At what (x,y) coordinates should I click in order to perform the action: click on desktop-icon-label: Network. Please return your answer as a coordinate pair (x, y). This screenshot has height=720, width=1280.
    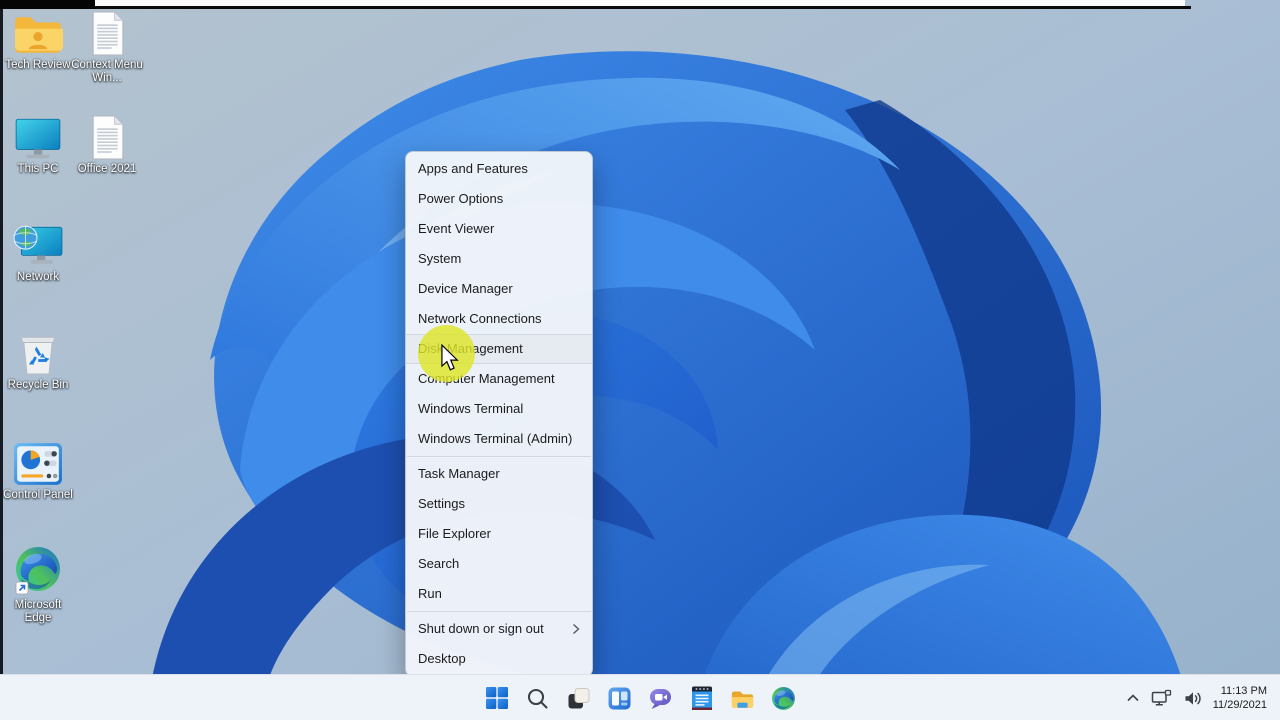
    Looking at the image, I should click on (38, 277).